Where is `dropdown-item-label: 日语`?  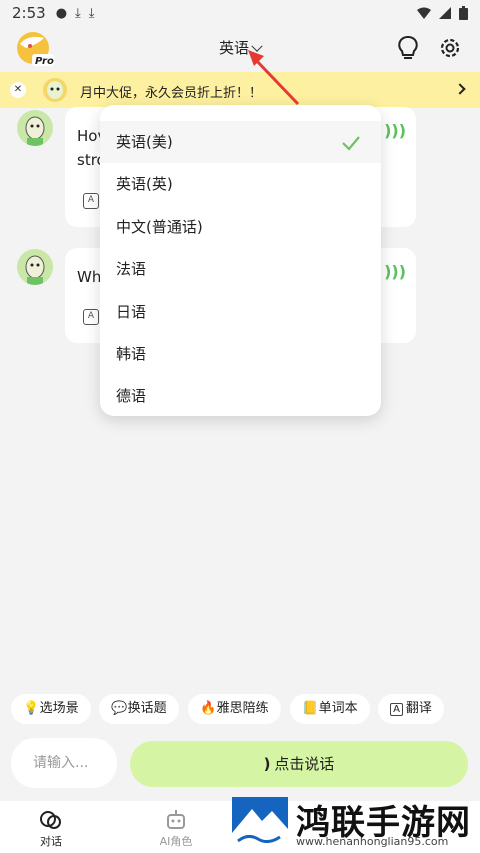 dropdown-item-label: 日语 is located at coordinates (131, 312).